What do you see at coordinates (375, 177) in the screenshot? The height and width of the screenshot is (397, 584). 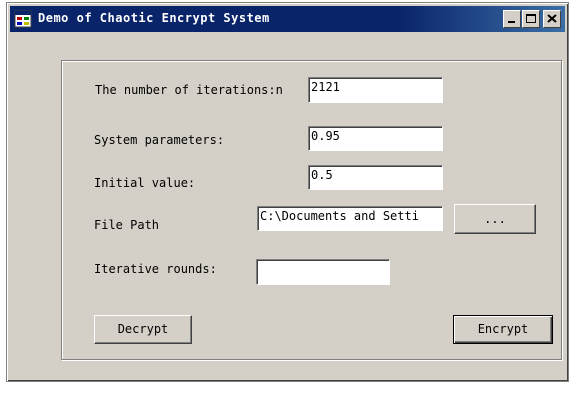 I see `initial-value-input: 0.5` at bounding box center [375, 177].